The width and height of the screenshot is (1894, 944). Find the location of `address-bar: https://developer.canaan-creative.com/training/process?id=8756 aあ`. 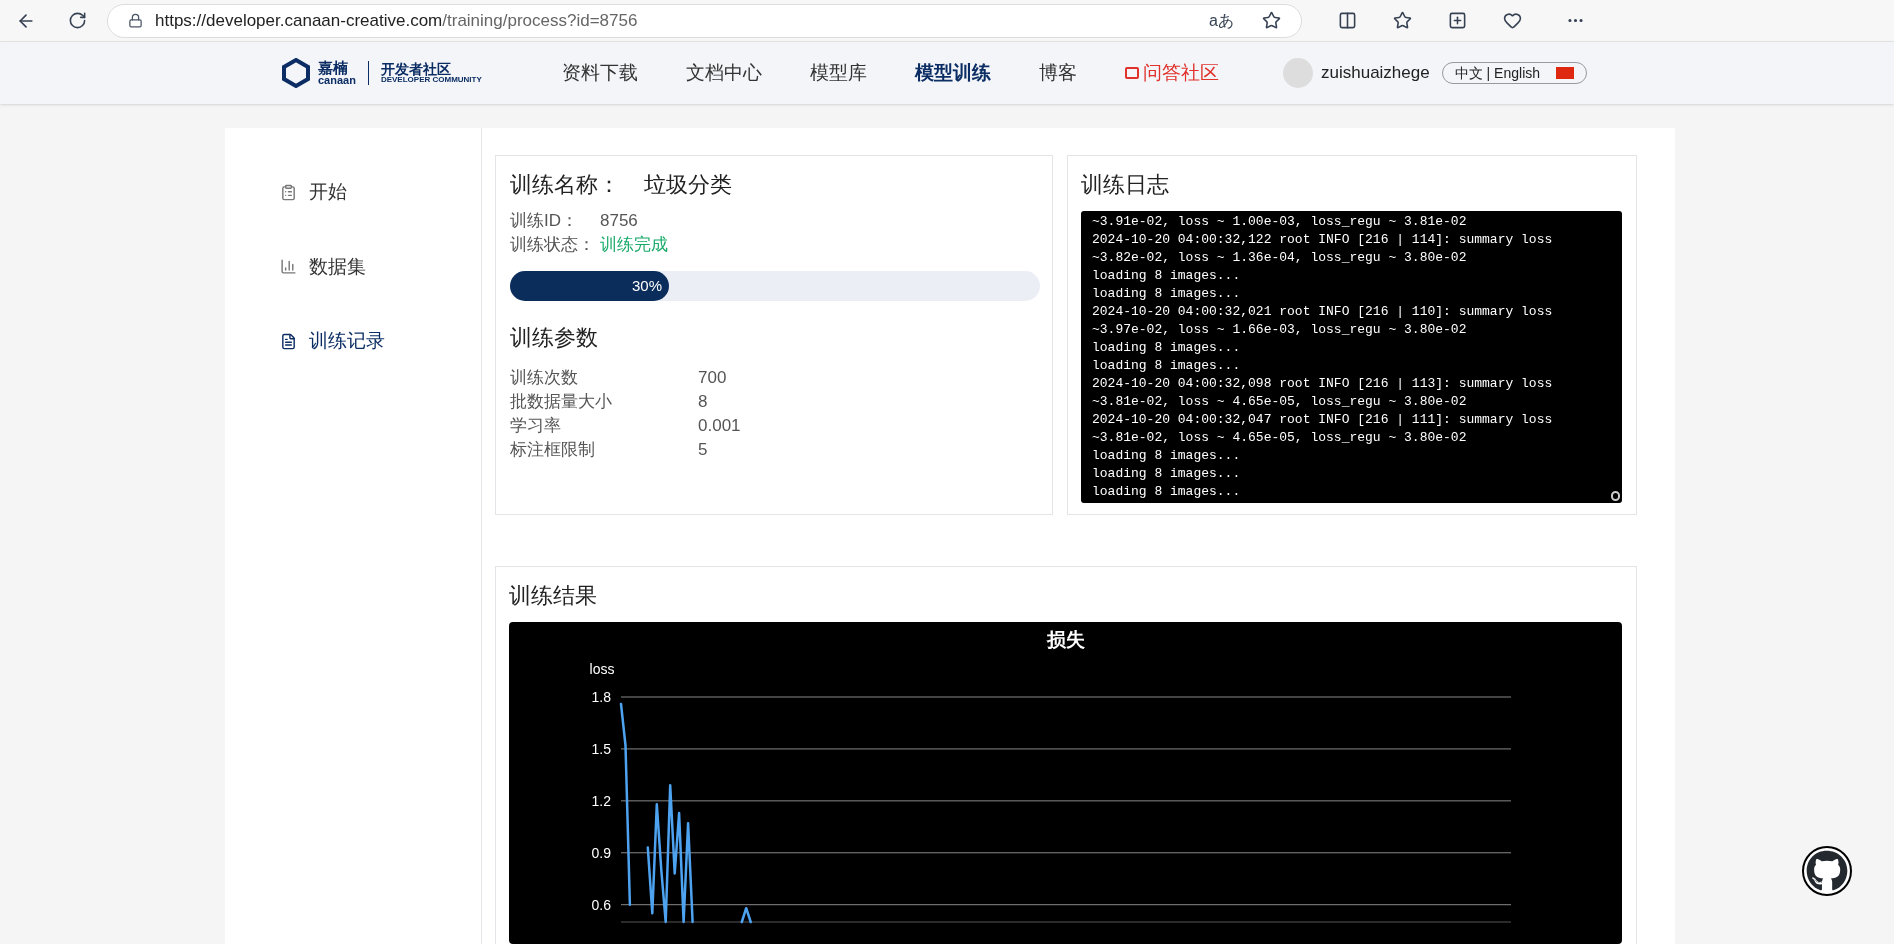

address-bar: https://developer.canaan-creative.com/training/process?id=8756 aあ is located at coordinates (704, 20).